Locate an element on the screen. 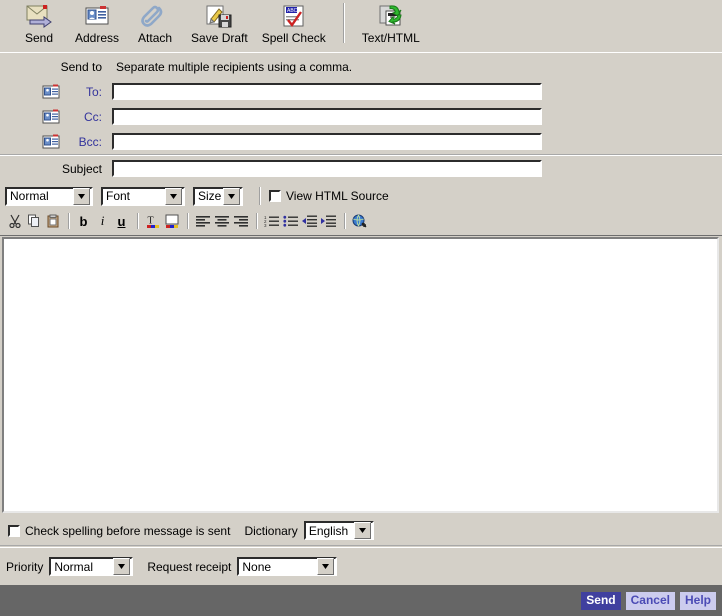 The image size is (722, 616). toolbar-save-draft-label: Save Draft is located at coordinates (219, 38).